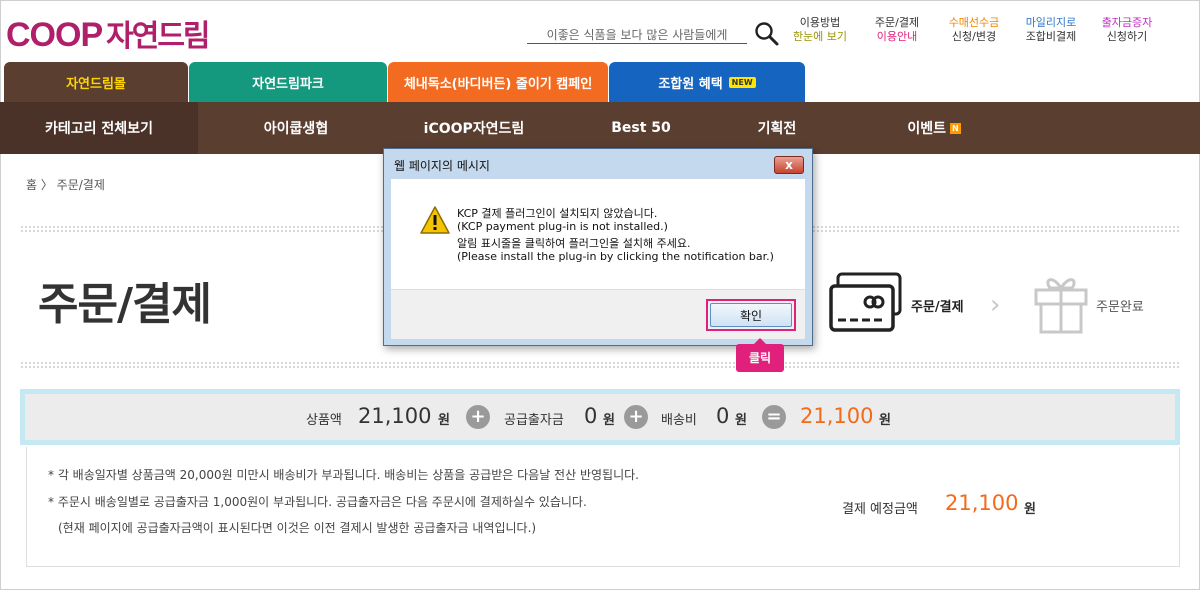  I want to click on payment-expected-label: 결제 예정금액, so click(880, 509).